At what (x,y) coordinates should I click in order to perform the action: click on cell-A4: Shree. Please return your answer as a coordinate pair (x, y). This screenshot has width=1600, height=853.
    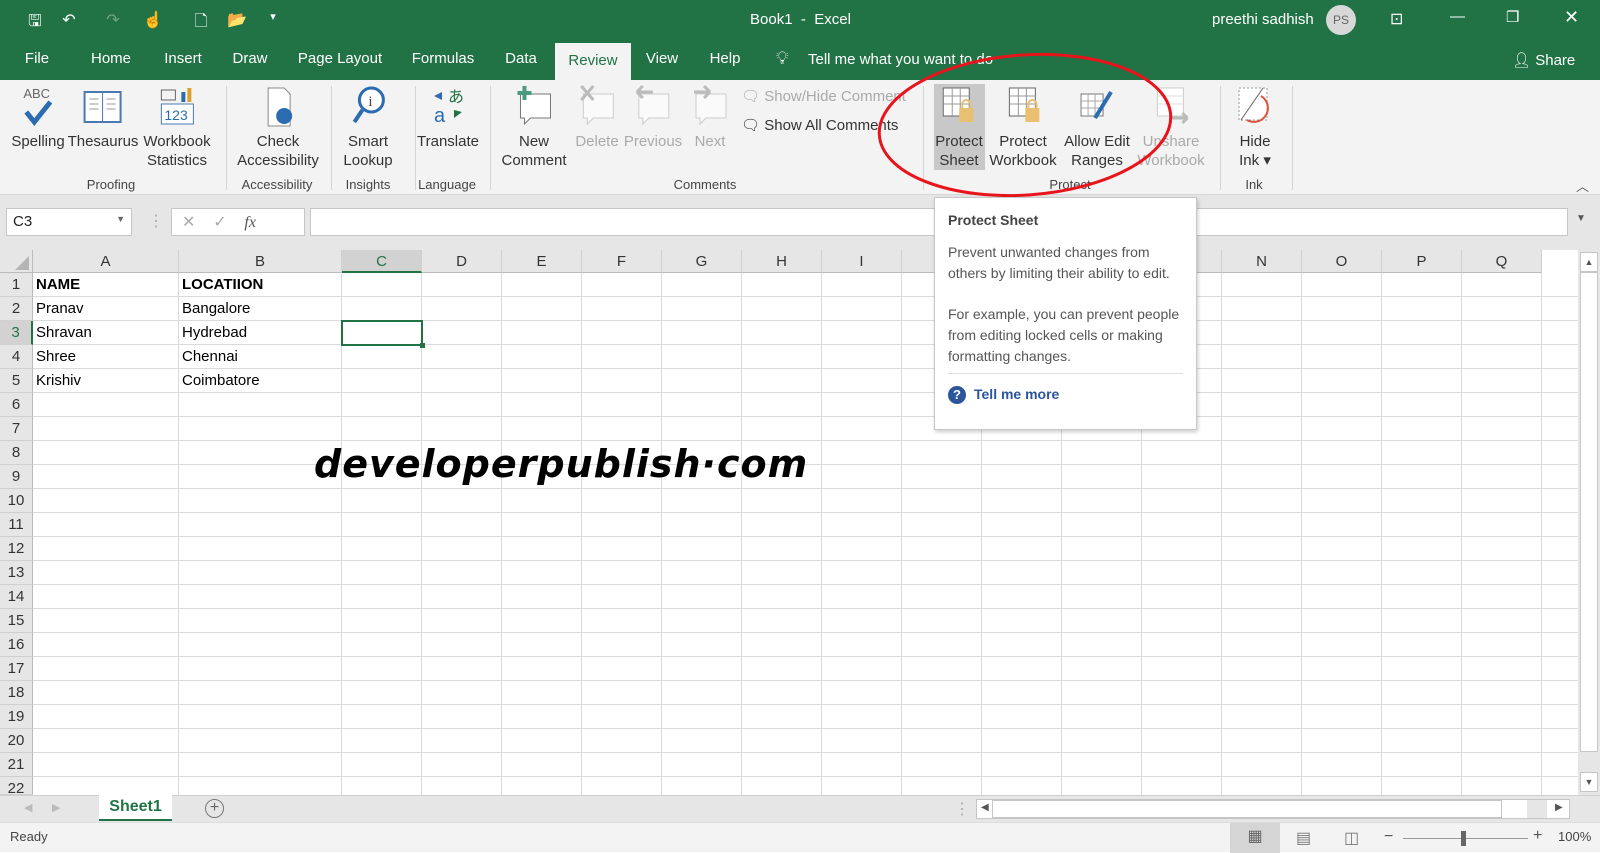
    Looking at the image, I should click on (56, 356).